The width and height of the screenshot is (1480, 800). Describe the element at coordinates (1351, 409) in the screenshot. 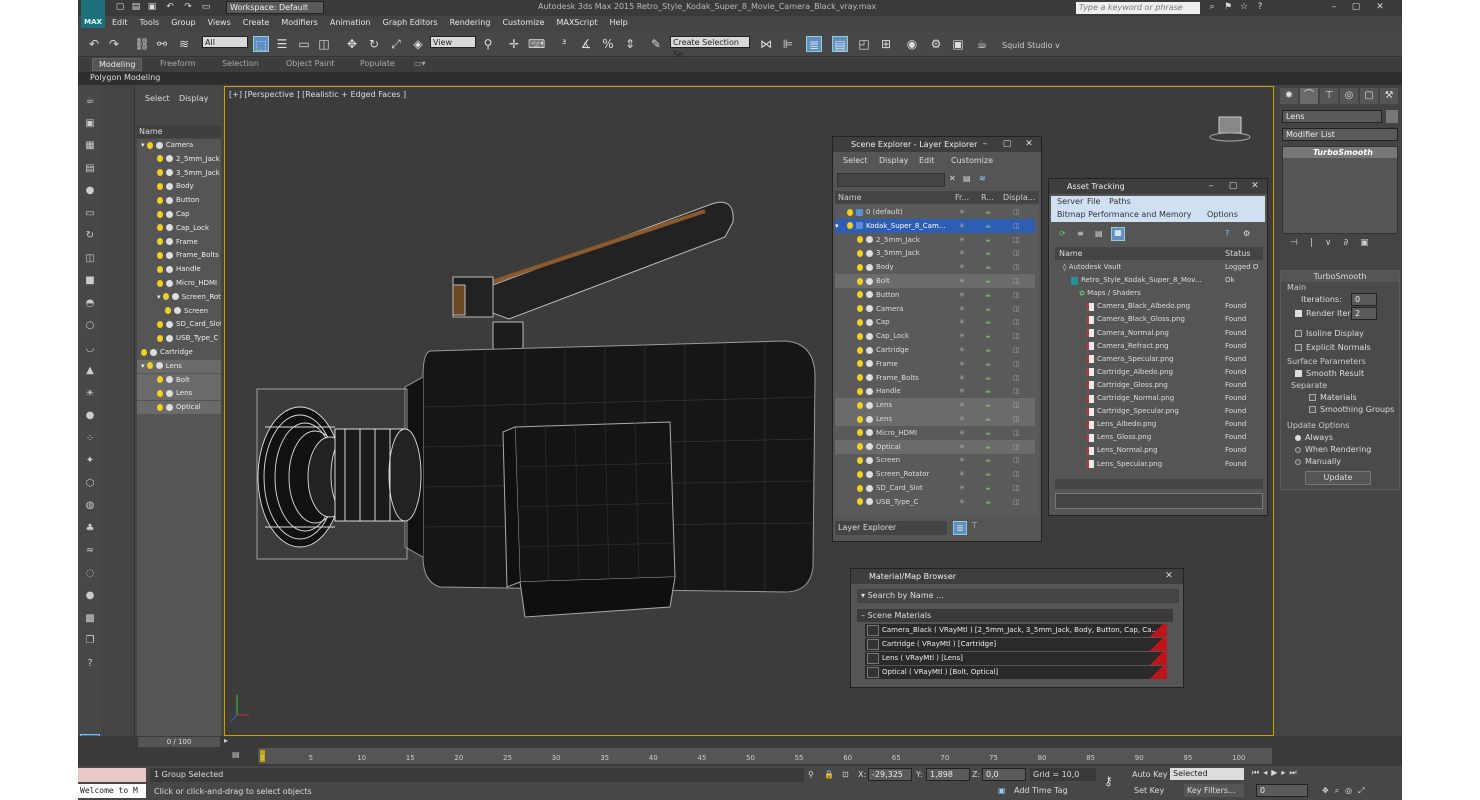

I see `smoothing-groups-row: Smoothing Groups` at that location.